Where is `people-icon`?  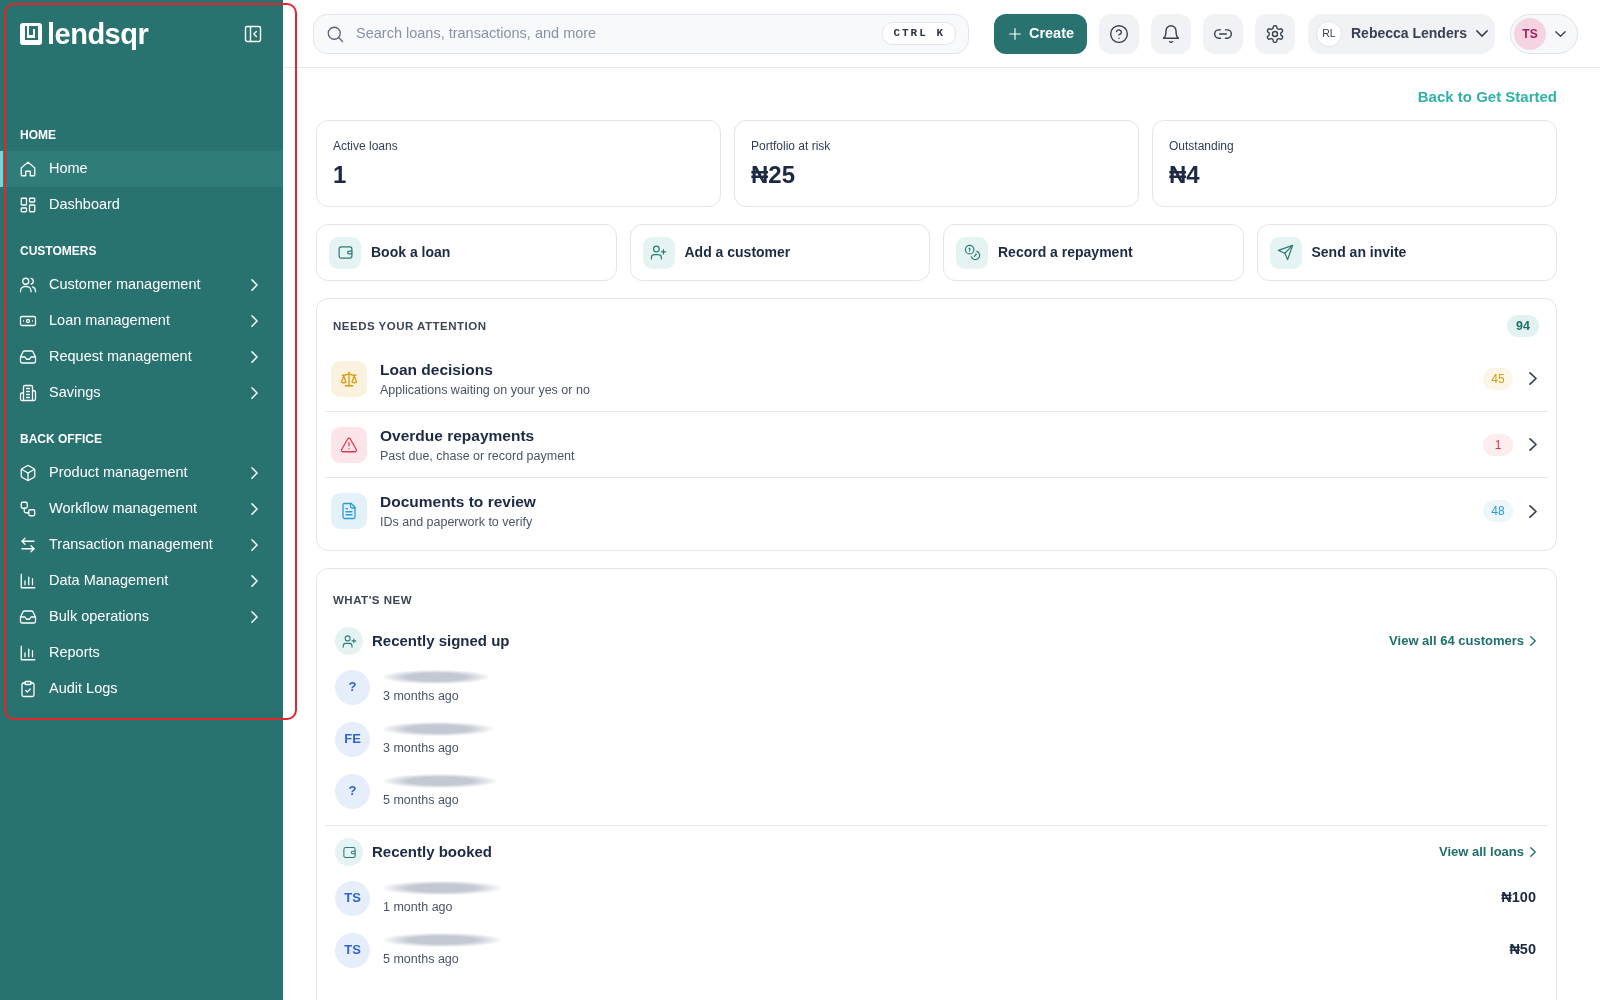
people-icon is located at coordinates (28, 285).